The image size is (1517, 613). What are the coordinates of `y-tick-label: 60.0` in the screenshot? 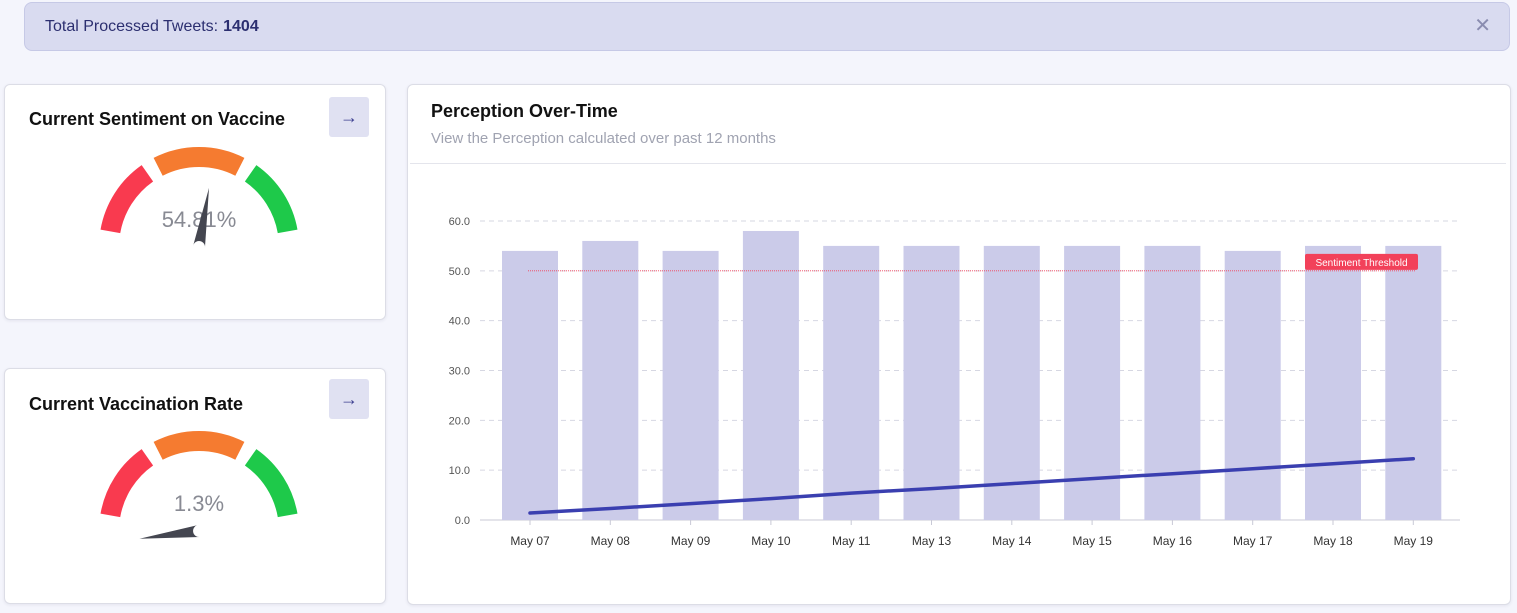 It's located at (459, 222).